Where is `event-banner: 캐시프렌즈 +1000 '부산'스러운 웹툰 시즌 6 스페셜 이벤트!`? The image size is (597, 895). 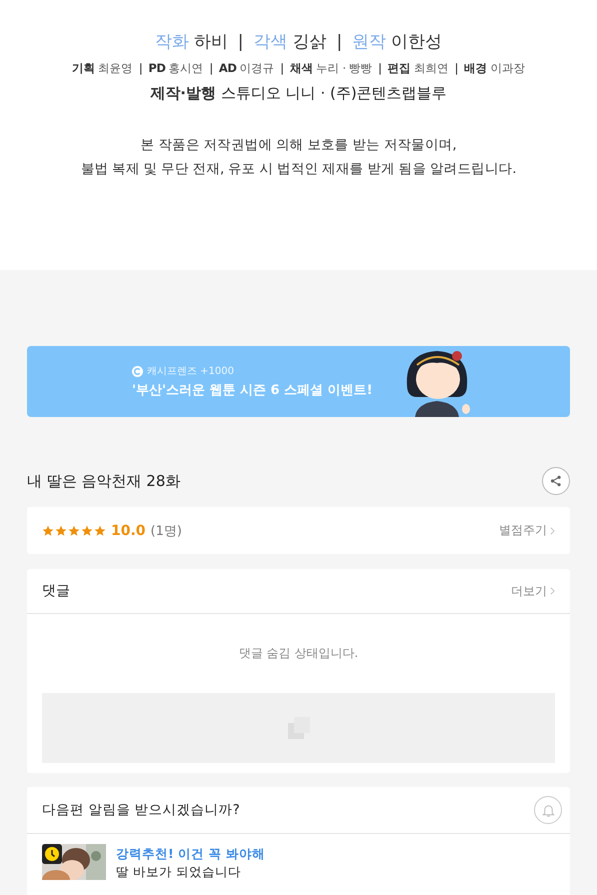 event-banner: 캐시프렌즈 +1000 '부산'스러운 웹툰 시즌 6 스페셜 이벤트! is located at coordinates (298, 381).